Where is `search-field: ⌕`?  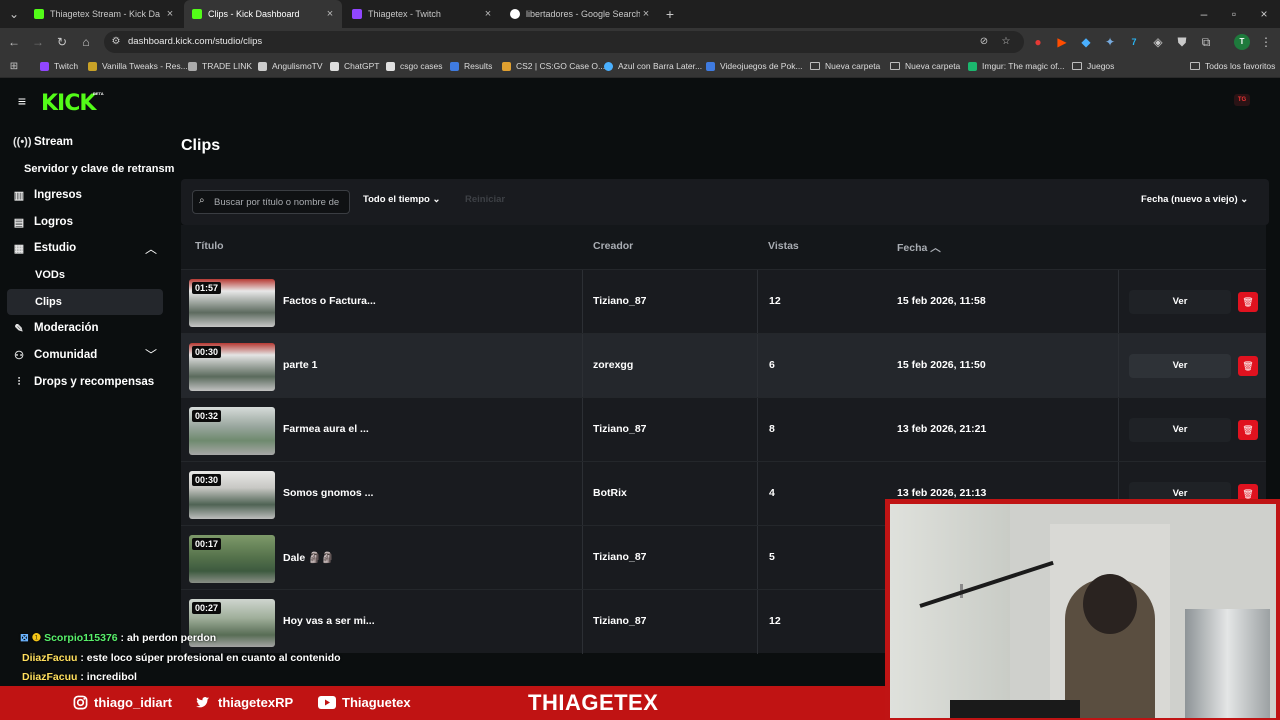 search-field: ⌕ is located at coordinates (271, 202).